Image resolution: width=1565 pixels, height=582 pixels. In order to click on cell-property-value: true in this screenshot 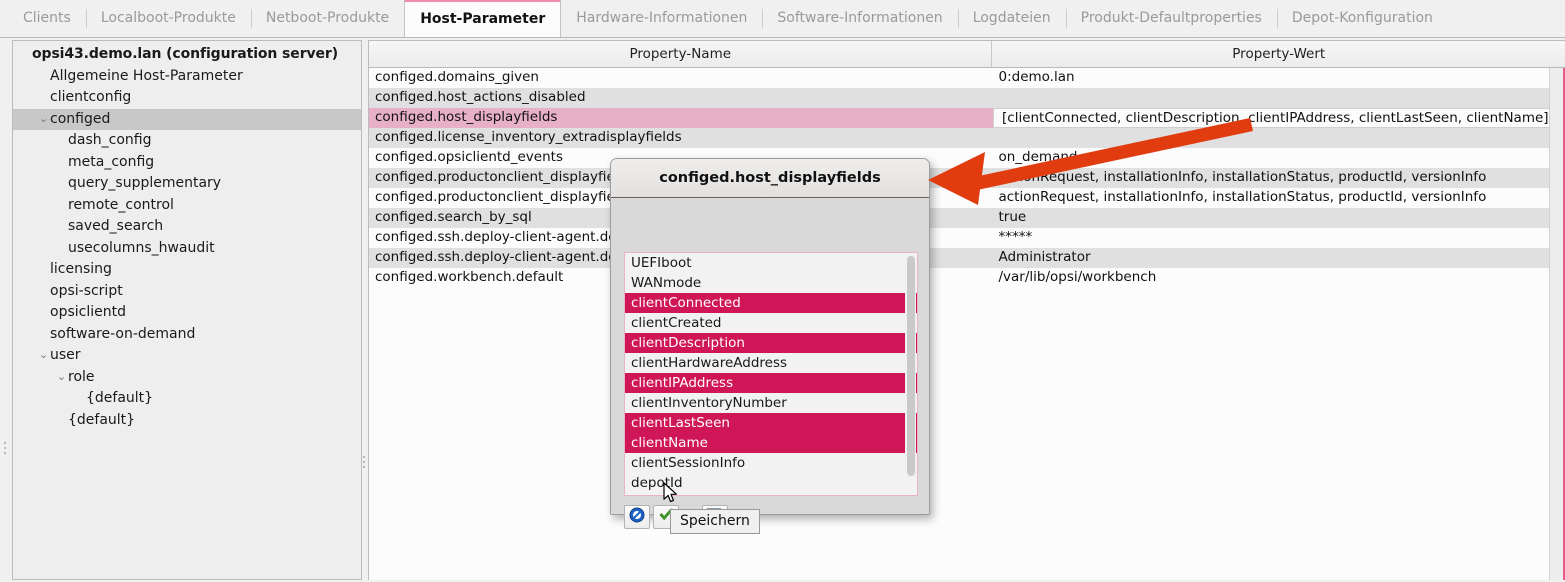, I will do `click(1278, 218)`.